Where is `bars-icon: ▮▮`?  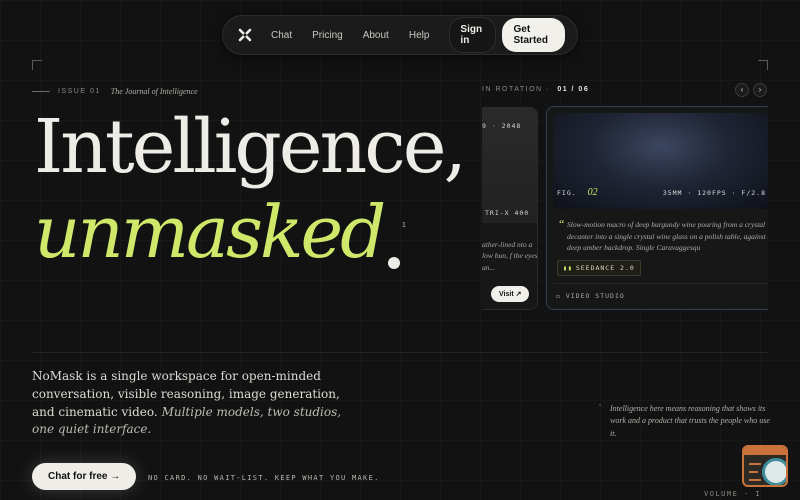 bars-icon: ▮▮ is located at coordinates (568, 268).